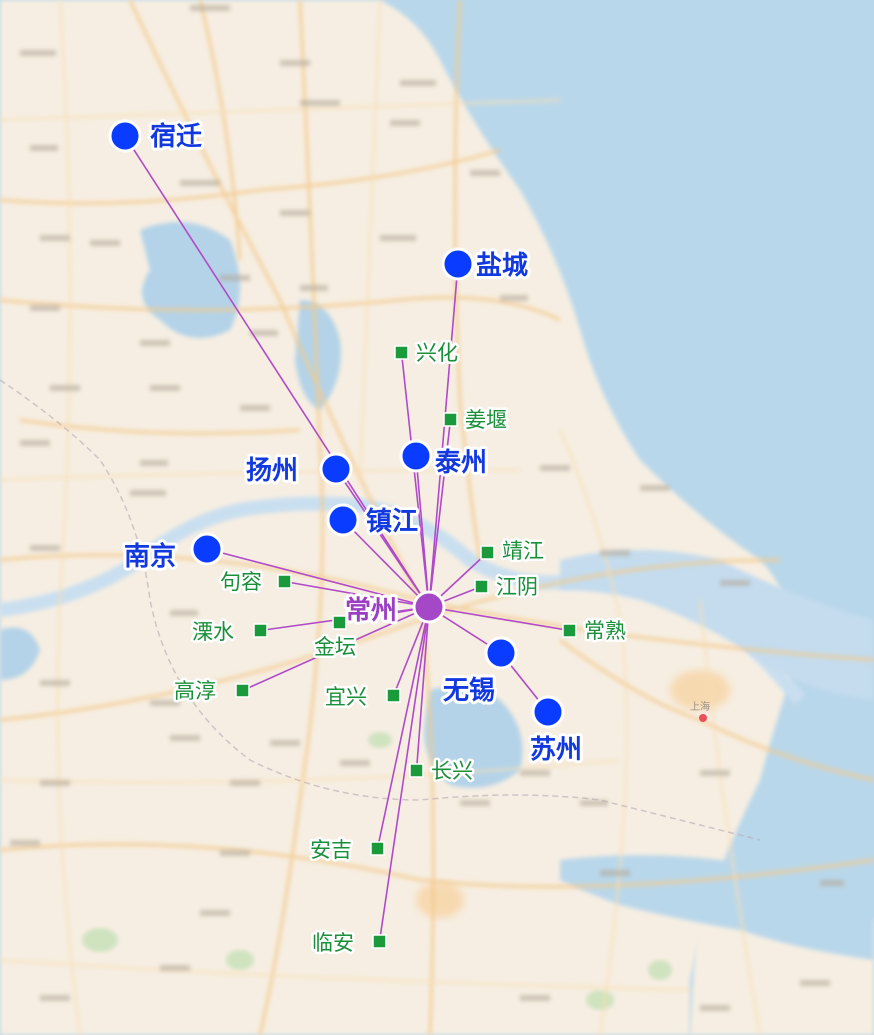 The width and height of the screenshot is (874, 1035). What do you see at coordinates (242, 690) in the screenshot?
I see `county-marker-gaochun` at bounding box center [242, 690].